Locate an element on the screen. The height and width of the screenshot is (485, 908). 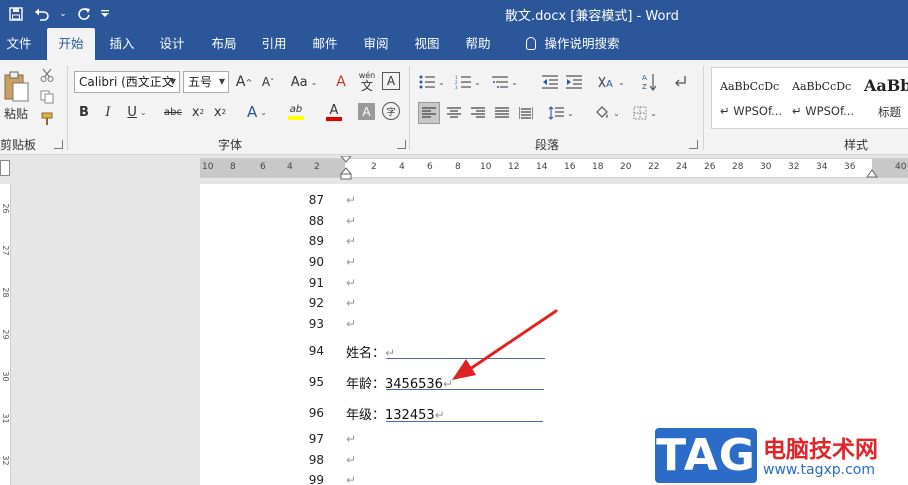
subscript-button: x2 is located at coordinates (198, 112).